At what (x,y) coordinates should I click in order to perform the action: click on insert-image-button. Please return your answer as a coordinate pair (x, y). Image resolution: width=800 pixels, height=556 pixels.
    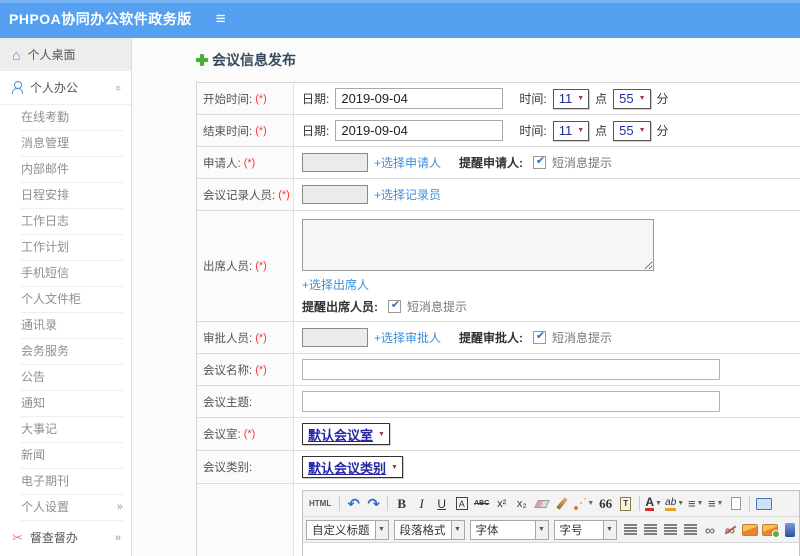
    Looking at the image, I should click on (771, 530).